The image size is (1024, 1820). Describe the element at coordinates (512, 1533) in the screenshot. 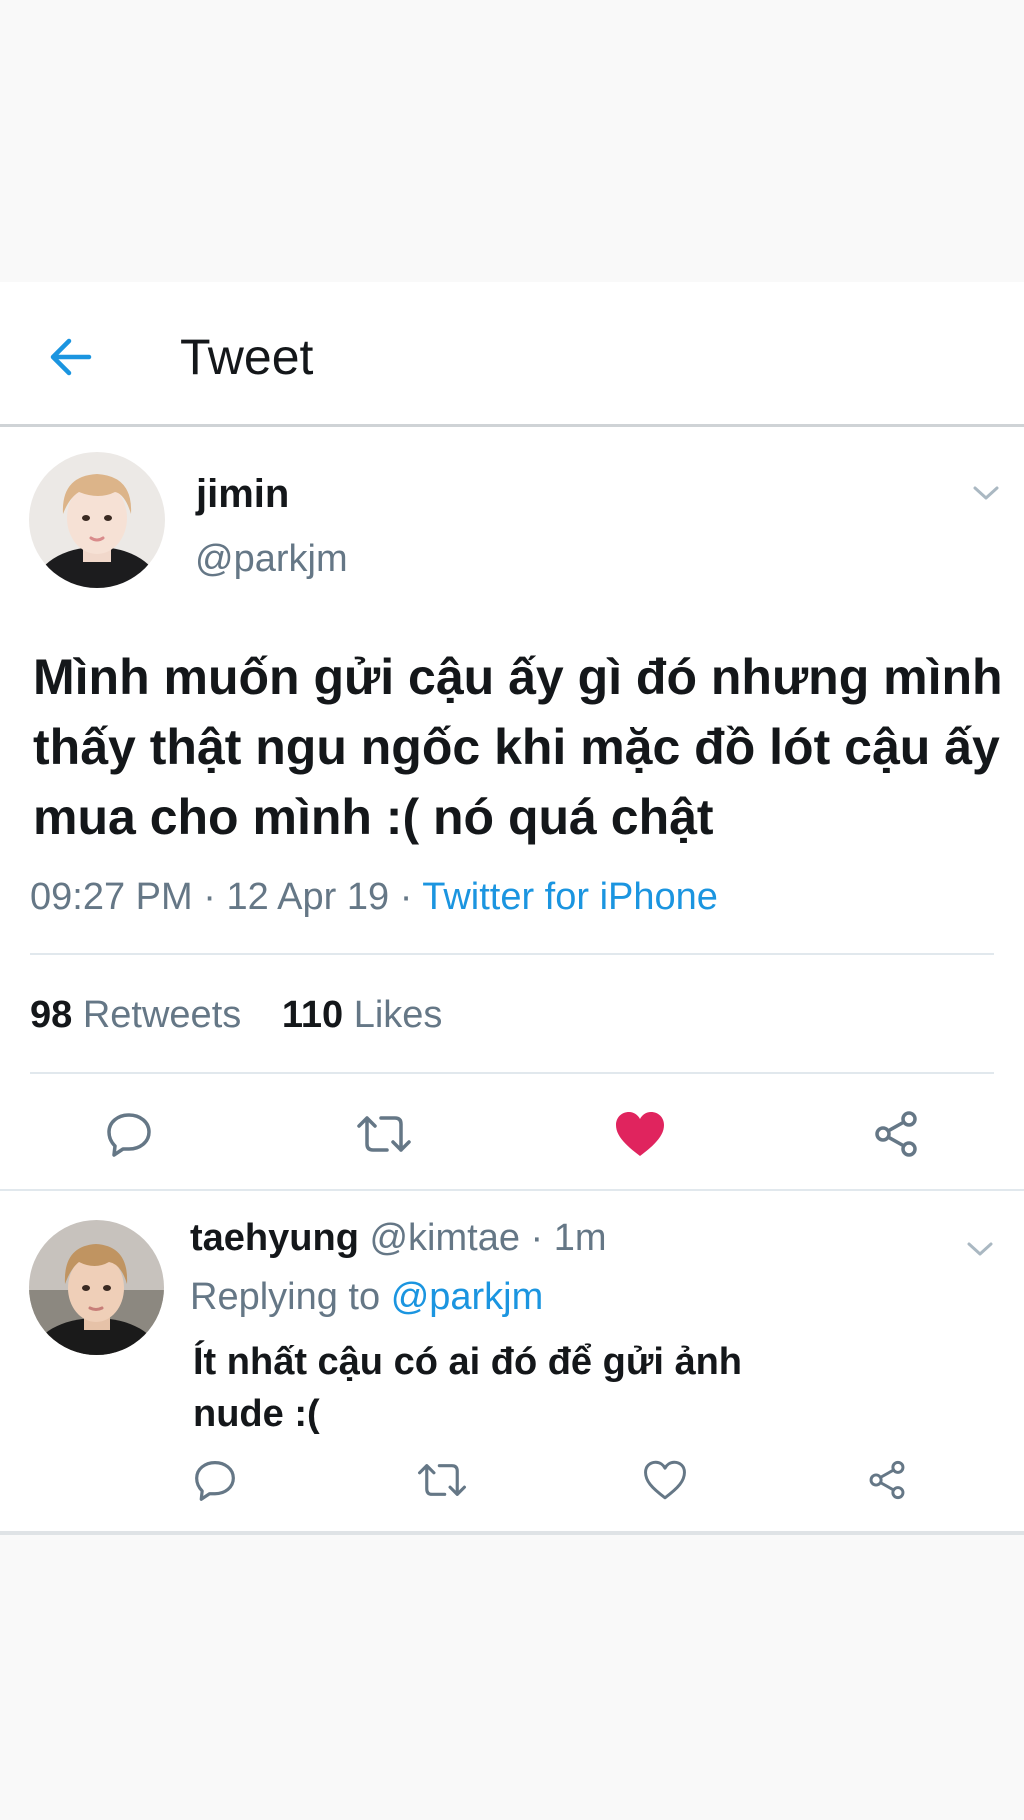

I see `bottom-divider` at that location.